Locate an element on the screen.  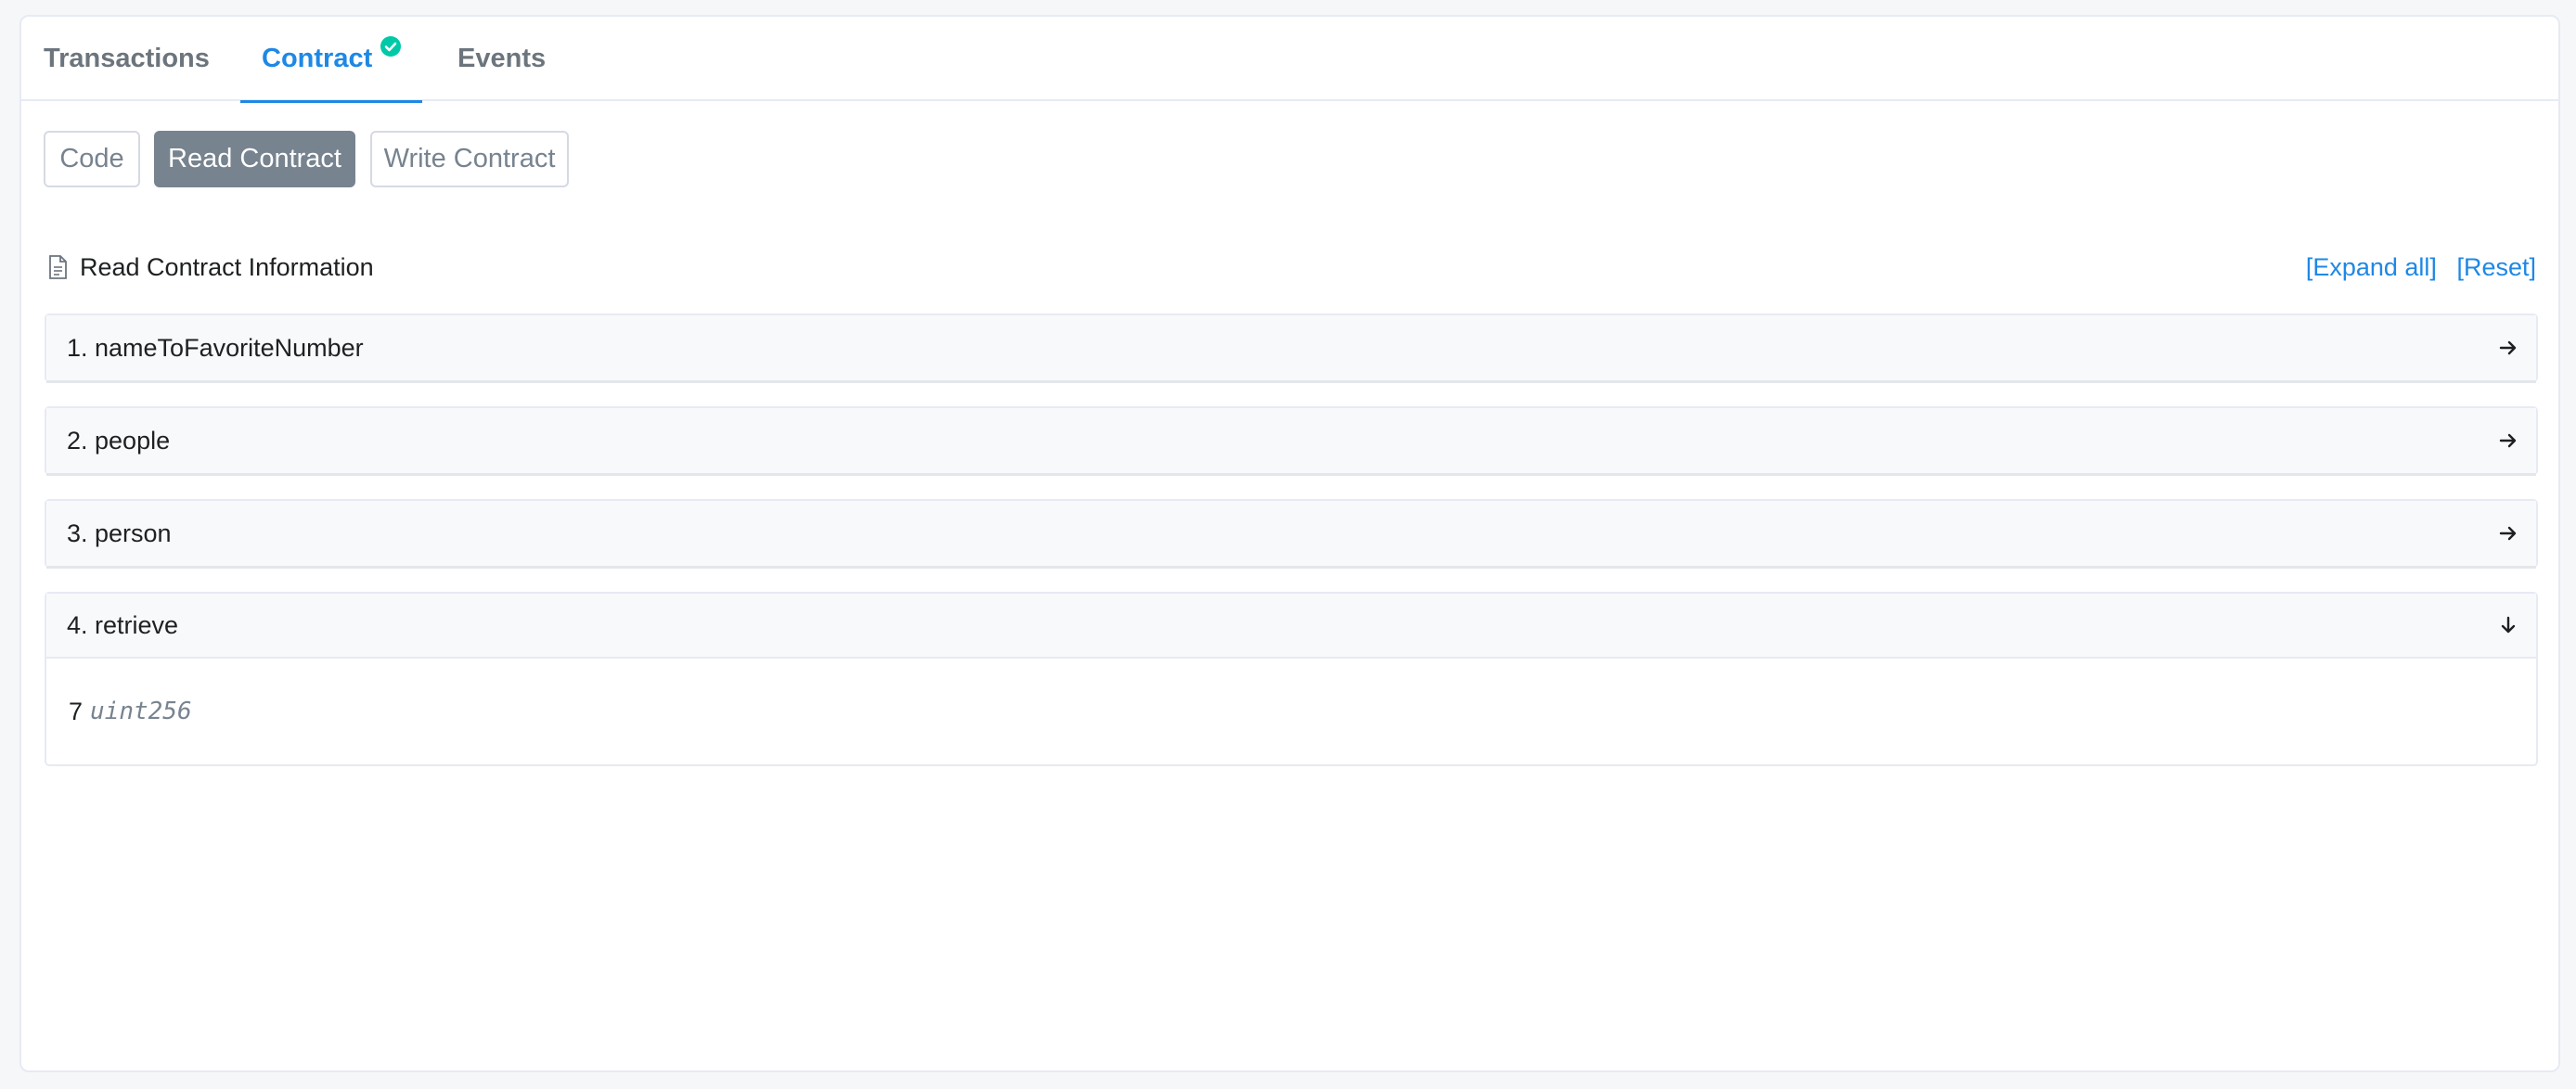
info-links: [Expand all] [Reset] is located at coordinates (2415, 267).